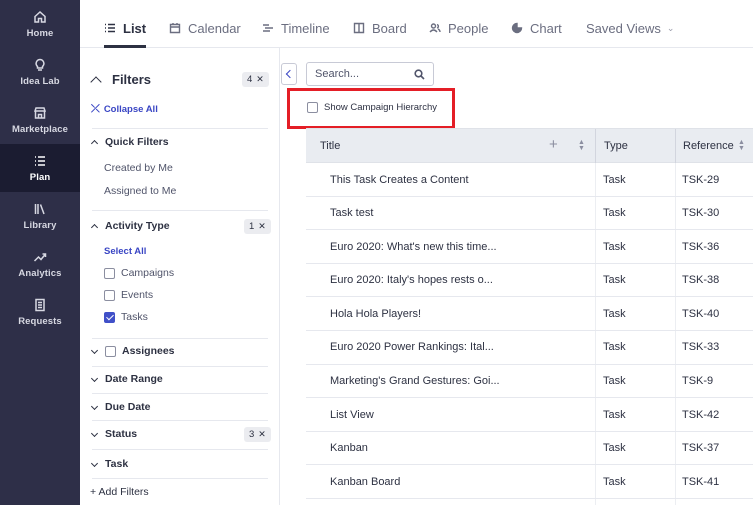 The width and height of the screenshot is (753, 505). I want to click on nav-item-home: Home, so click(40, 24).